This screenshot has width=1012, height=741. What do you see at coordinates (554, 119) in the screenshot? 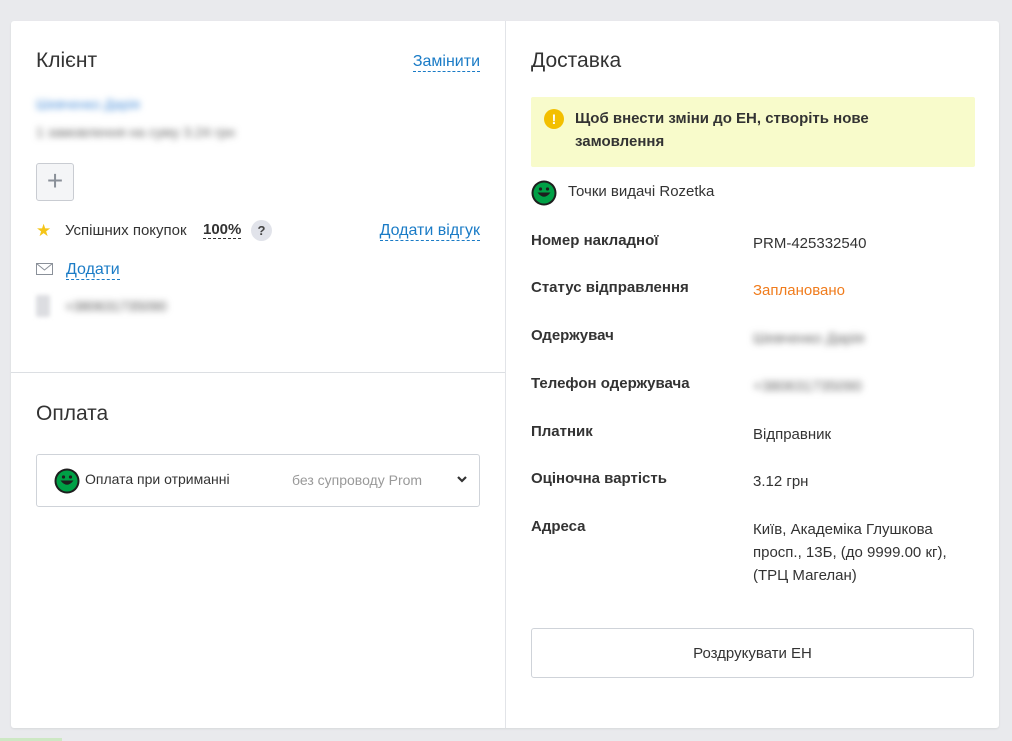
I see `warning-icon: !` at bounding box center [554, 119].